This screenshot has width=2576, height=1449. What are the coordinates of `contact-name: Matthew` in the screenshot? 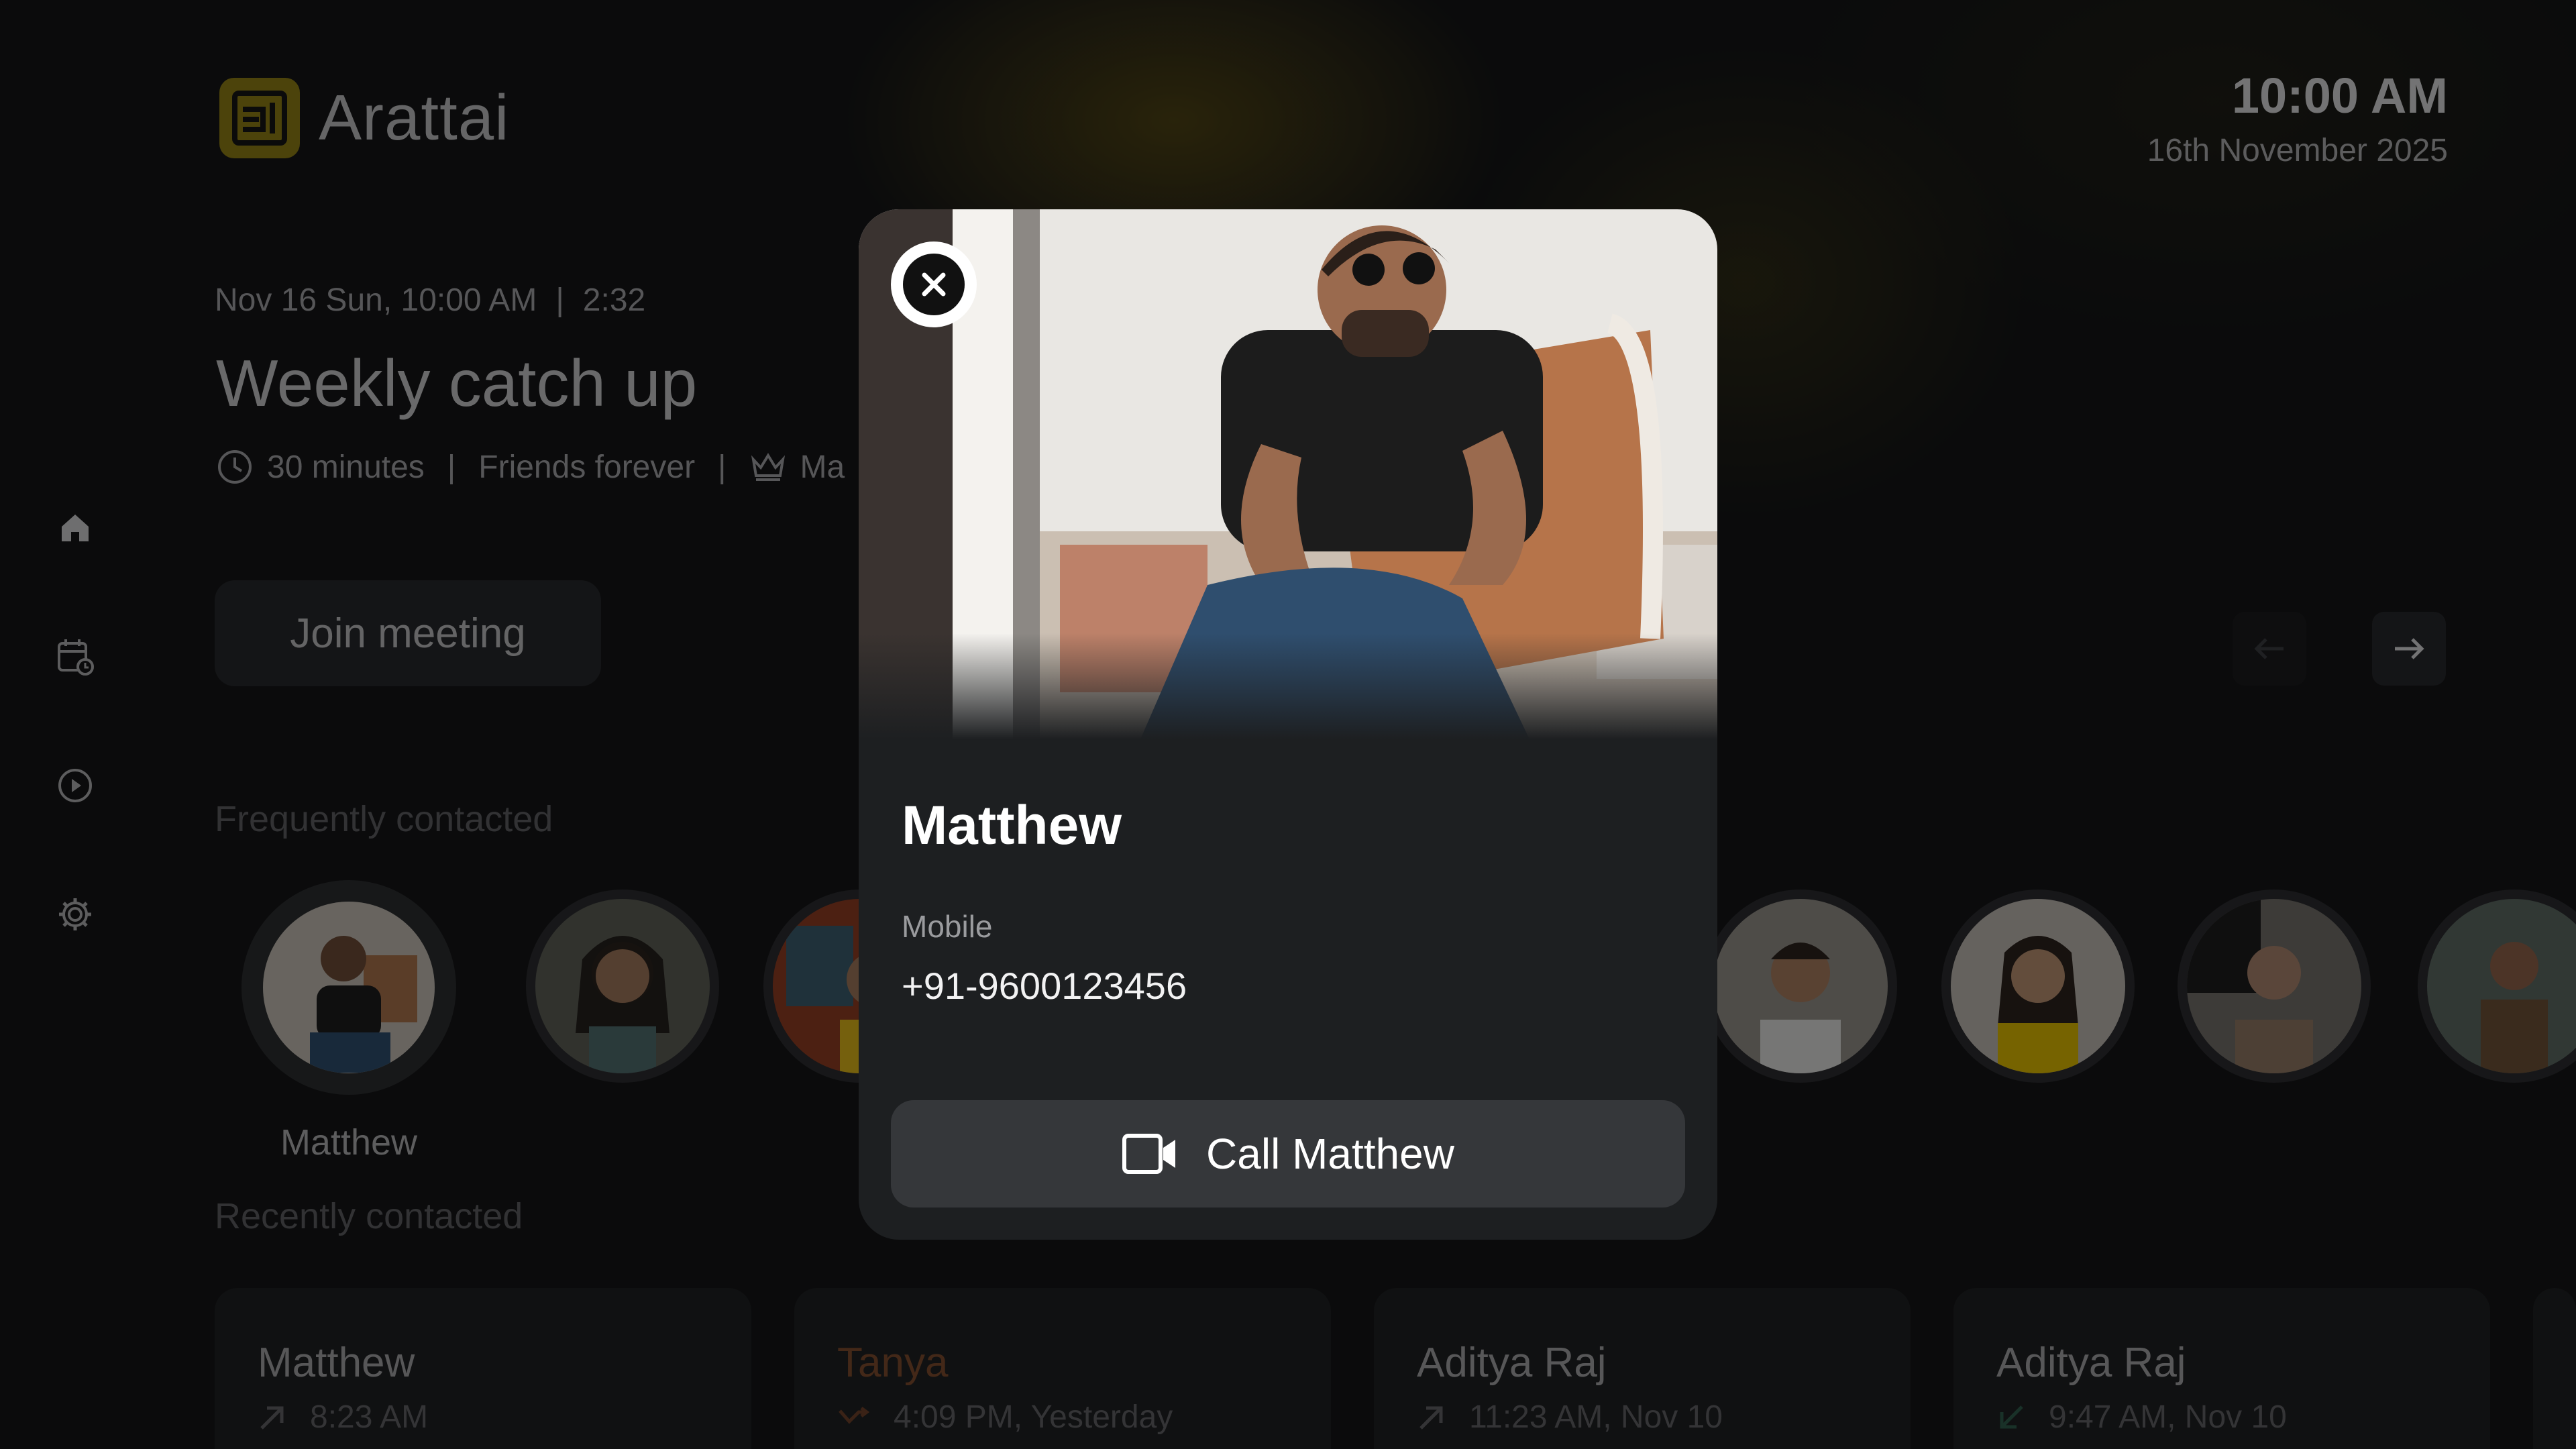 It's located at (1012, 825).